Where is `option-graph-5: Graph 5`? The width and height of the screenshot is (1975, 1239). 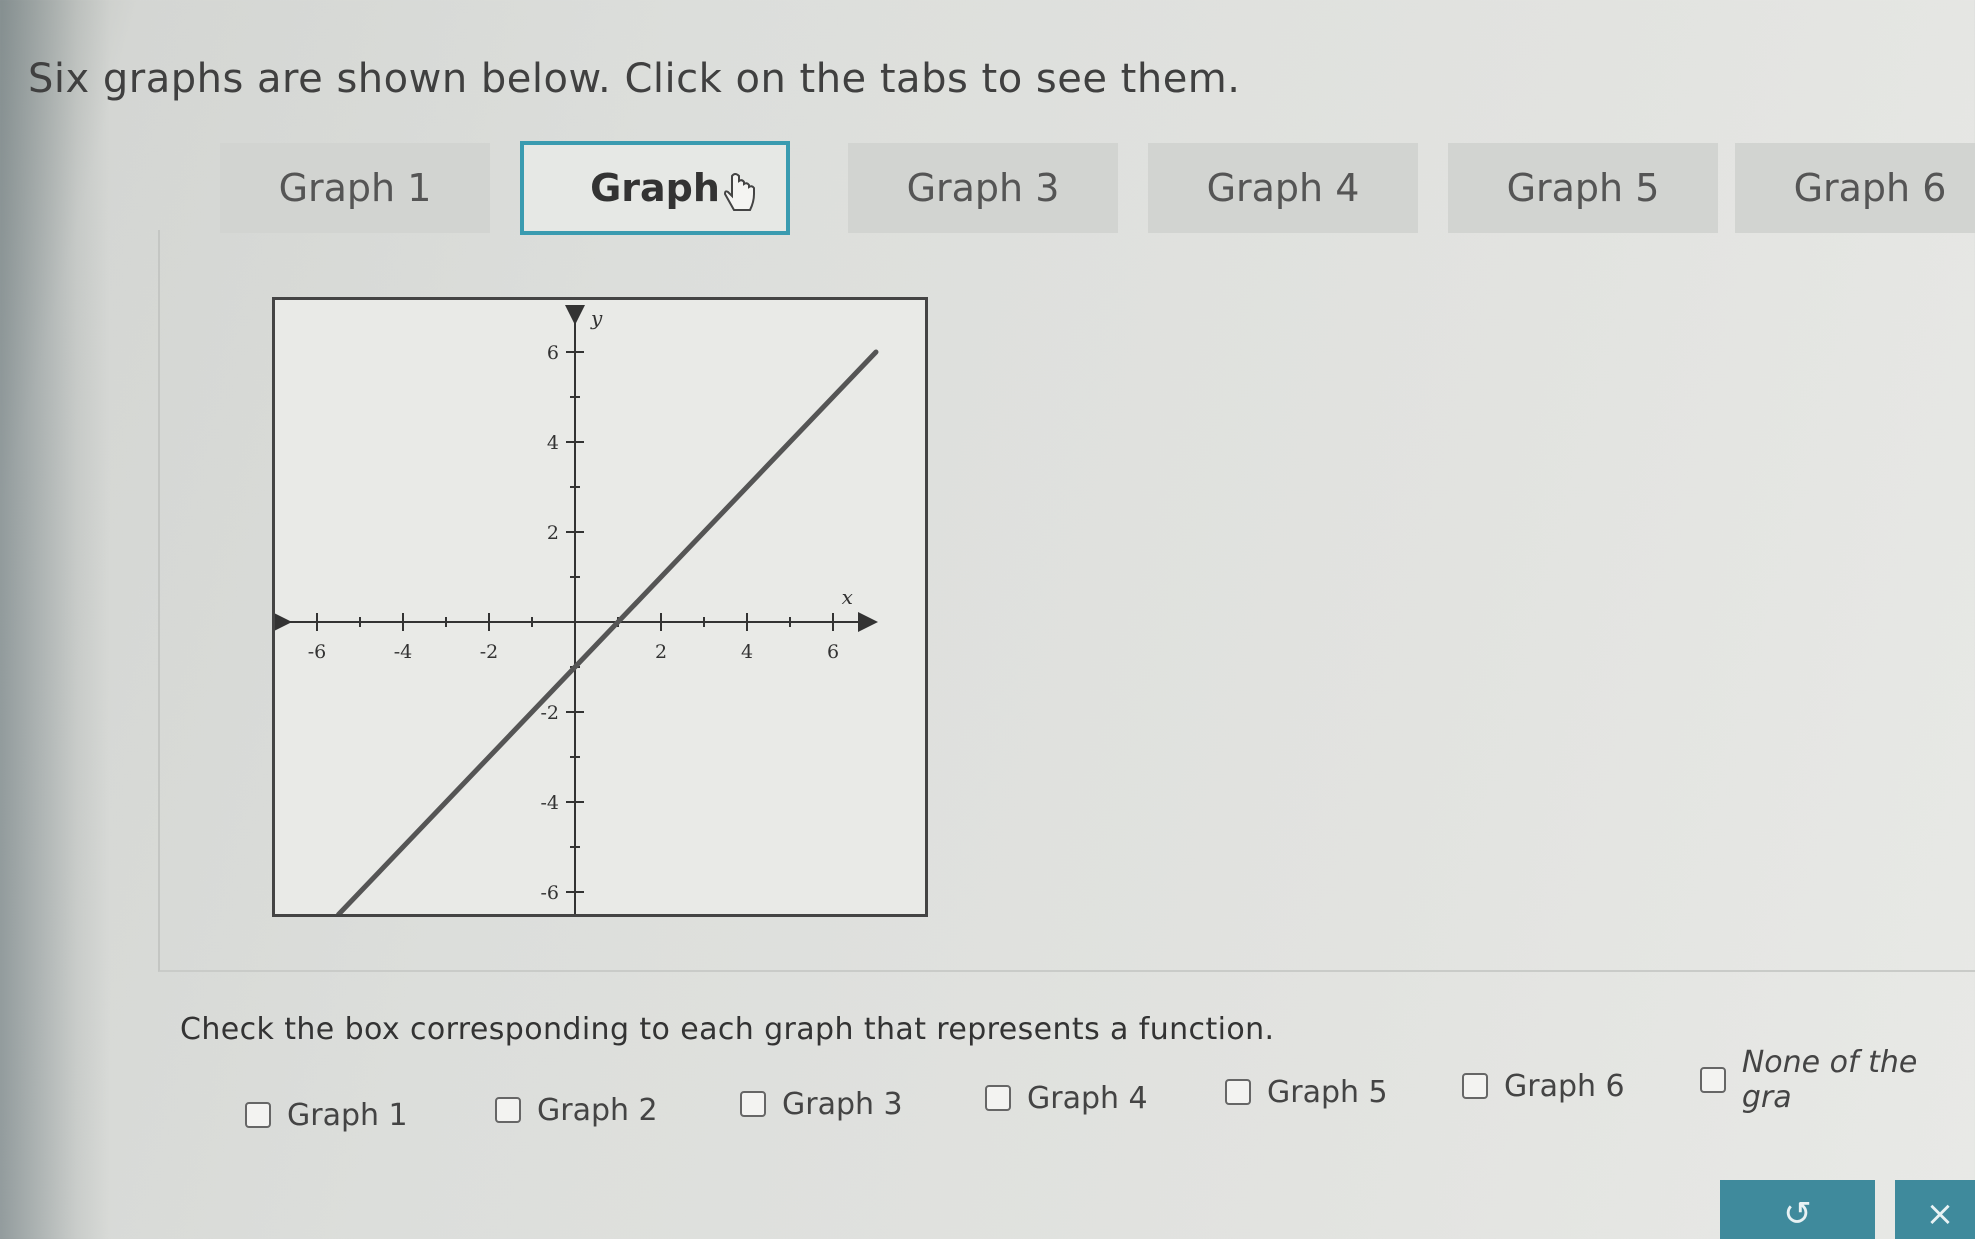
option-graph-5: Graph 5 is located at coordinates (1306, 1092).